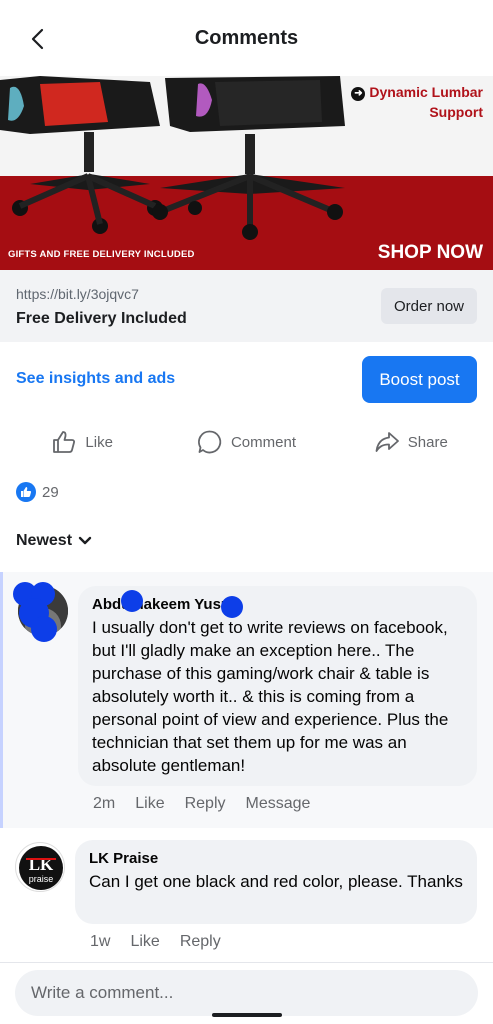  What do you see at coordinates (429, 306) in the screenshot?
I see `order-now-button: Order now` at bounding box center [429, 306].